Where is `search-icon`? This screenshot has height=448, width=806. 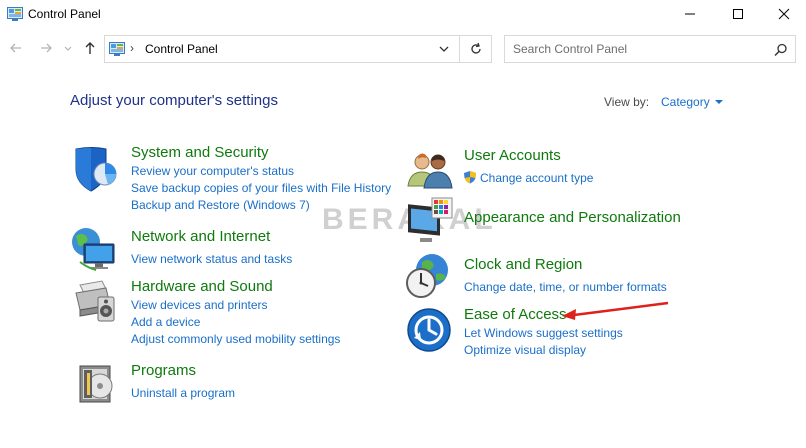
search-icon is located at coordinates (781, 50).